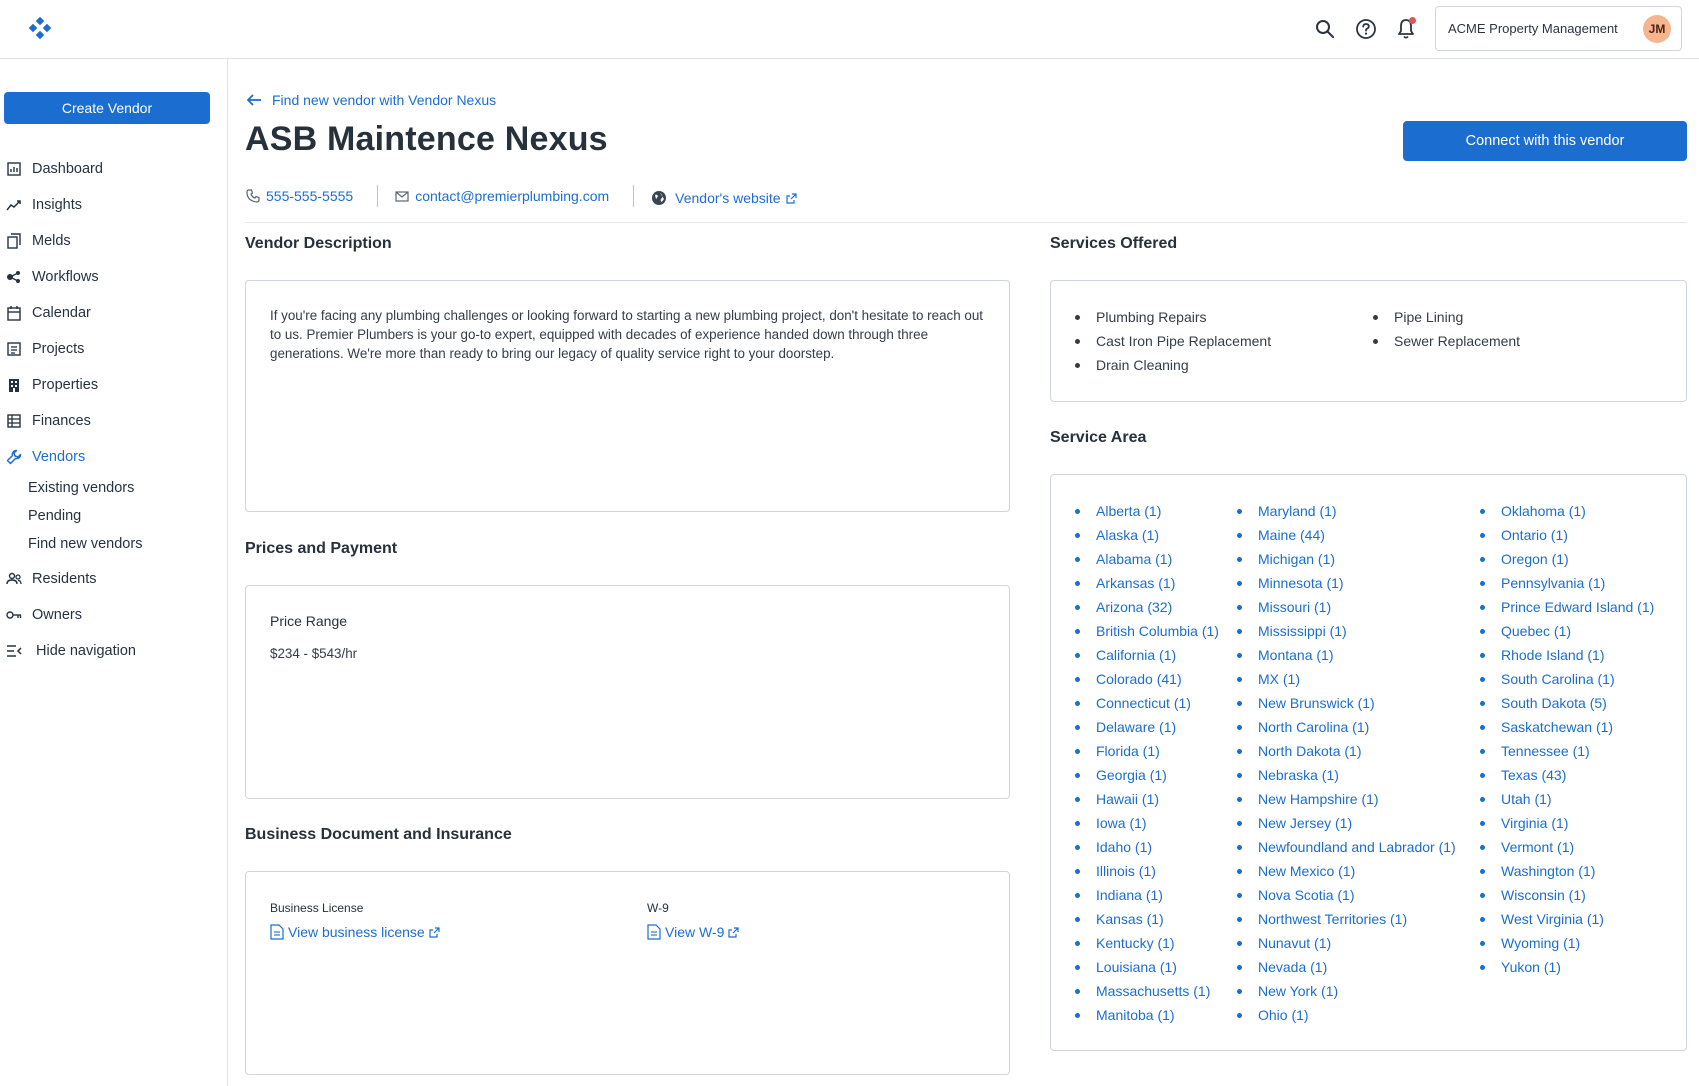 The height and width of the screenshot is (1086, 1699). Describe the element at coordinates (693, 932) in the screenshot. I see `view-w9-link: View W-9` at that location.